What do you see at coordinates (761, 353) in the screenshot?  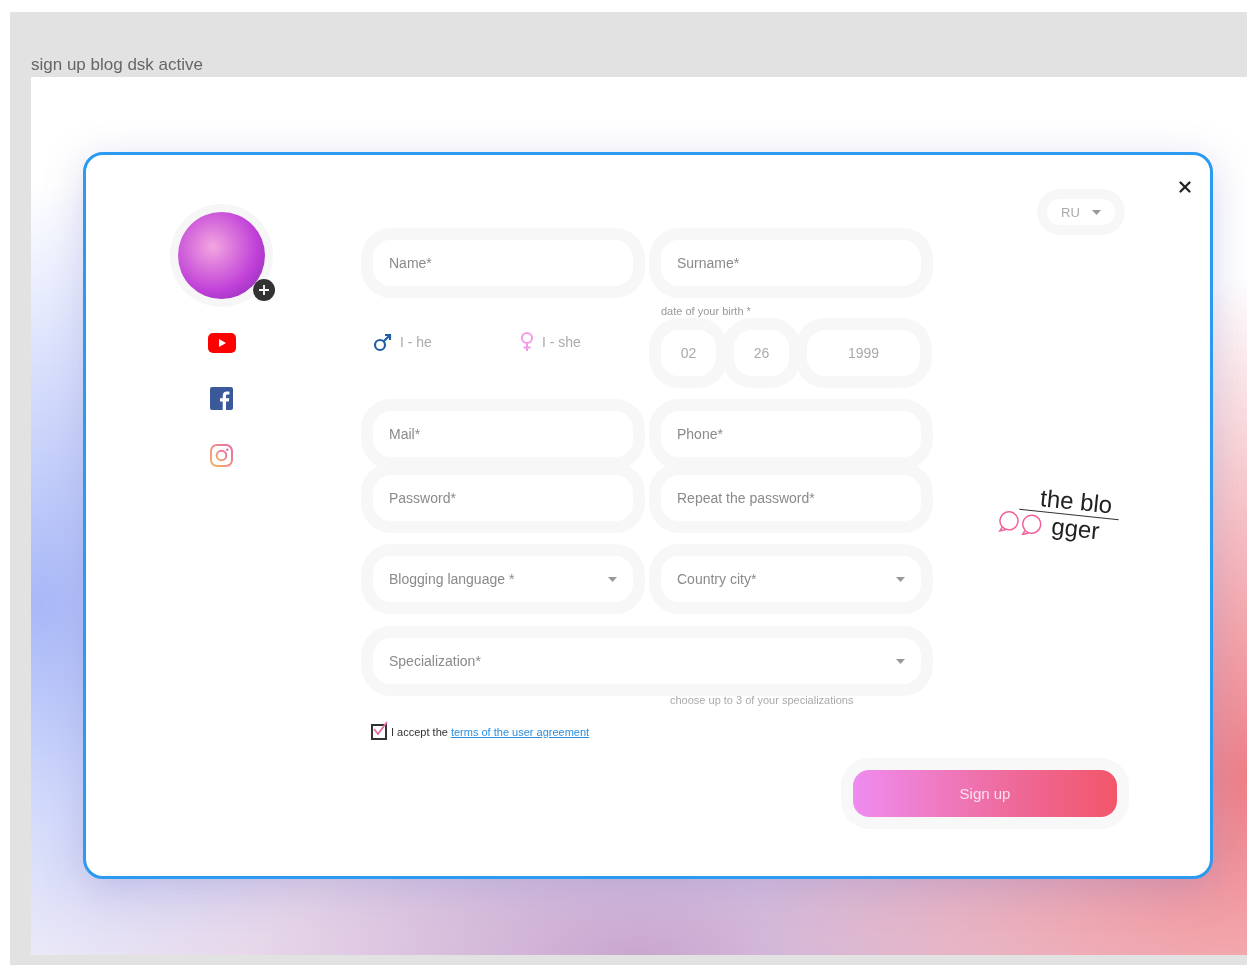 I see `date-field: 26` at bounding box center [761, 353].